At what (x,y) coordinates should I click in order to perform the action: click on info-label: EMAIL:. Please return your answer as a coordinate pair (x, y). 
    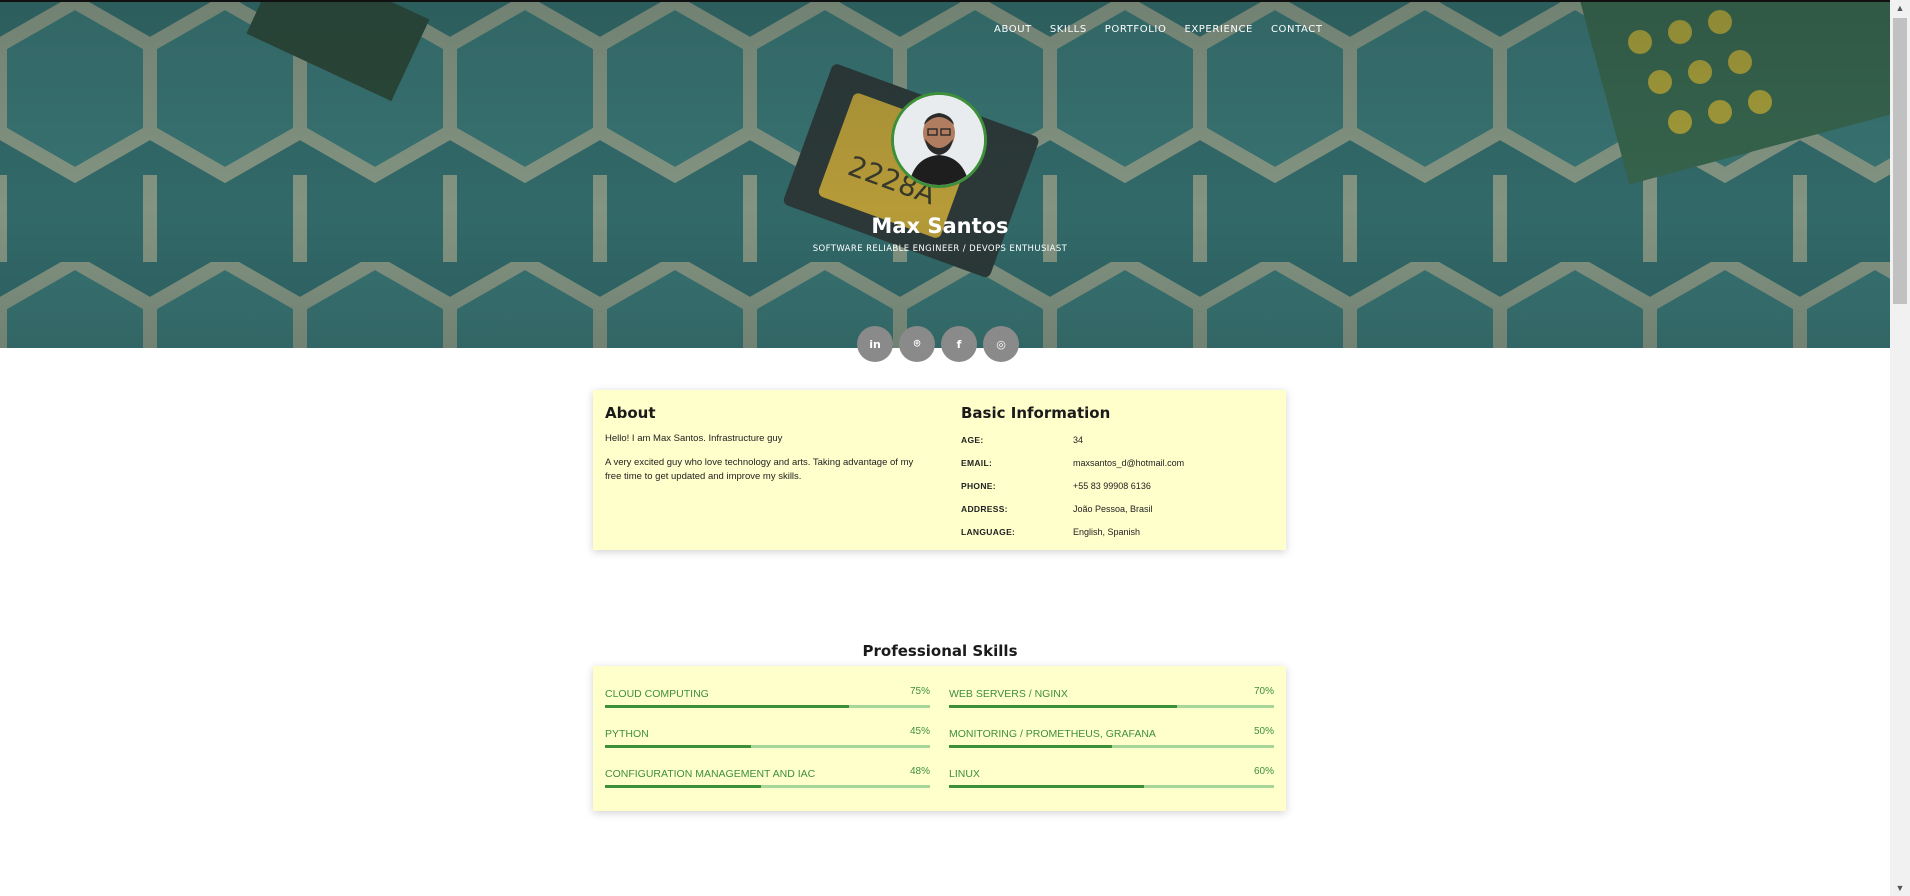
    Looking at the image, I should click on (977, 462).